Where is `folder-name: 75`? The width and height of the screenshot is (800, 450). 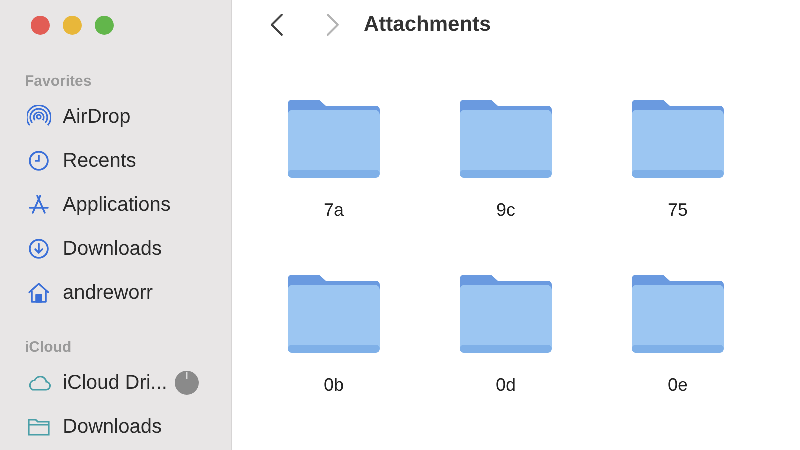
folder-name: 75 is located at coordinates (678, 210).